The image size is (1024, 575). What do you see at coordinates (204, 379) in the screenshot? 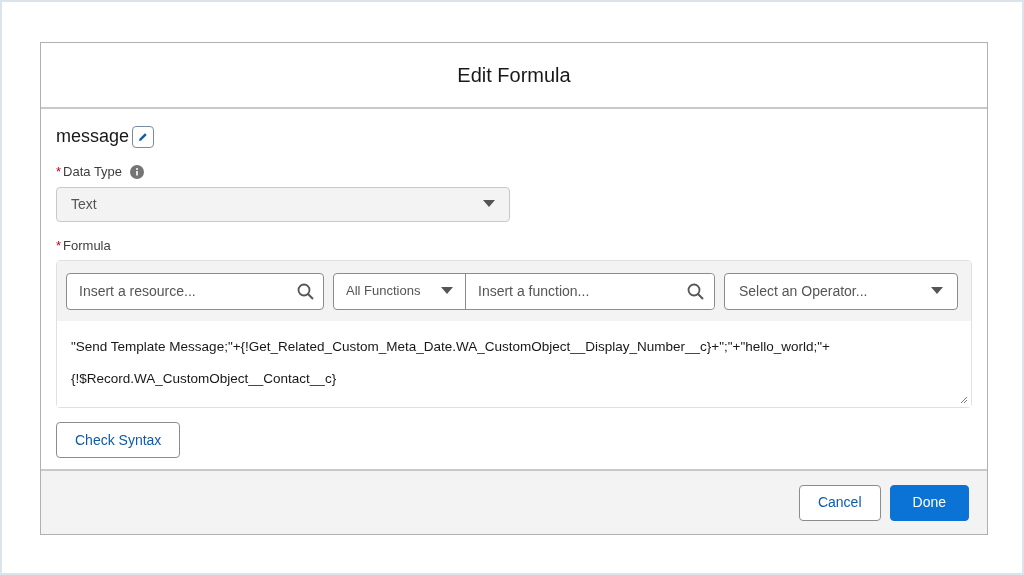
I see `formula-line: {!$Record.WA_CustomObject__Contact__c}` at bounding box center [204, 379].